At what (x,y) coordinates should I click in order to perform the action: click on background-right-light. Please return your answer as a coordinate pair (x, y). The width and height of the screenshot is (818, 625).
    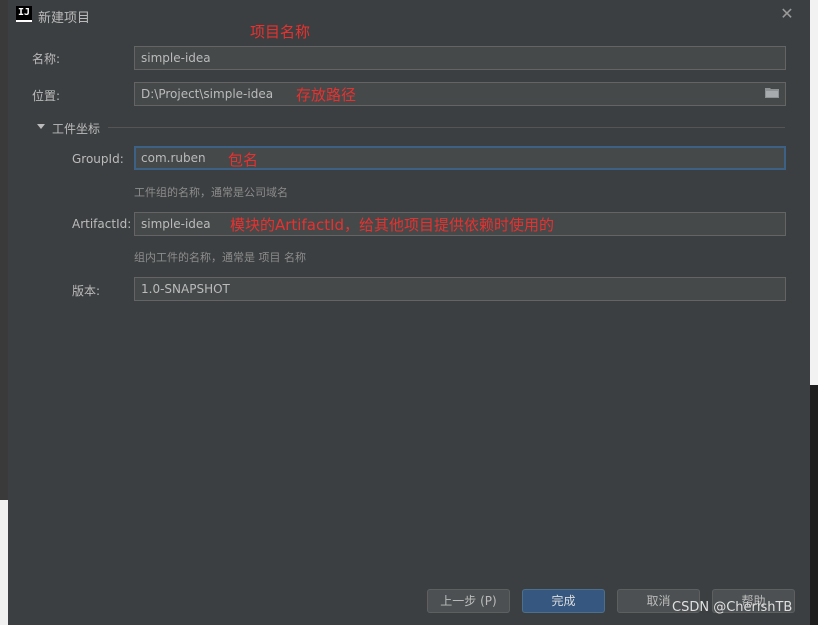
    Looking at the image, I should click on (814, 192).